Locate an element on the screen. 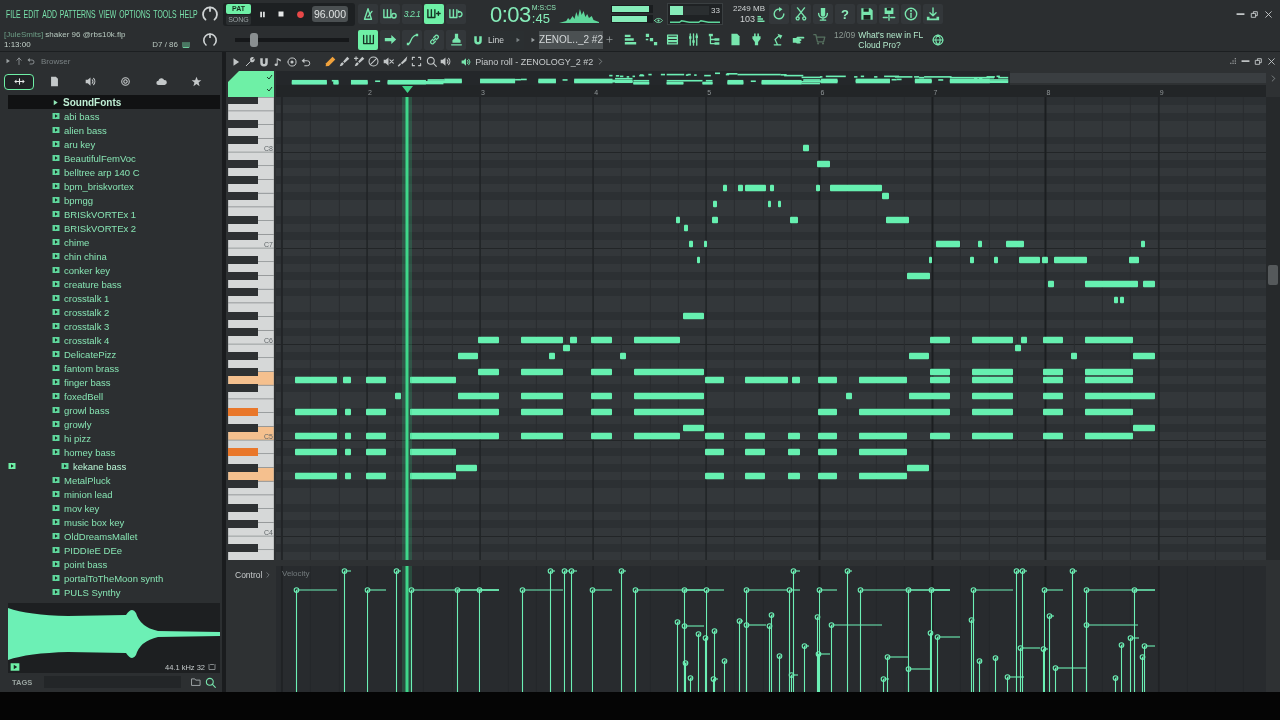 The width and height of the screenshot is (1280, 720). browser-item: crosstalk 1 is located at coordinates (81, 298).